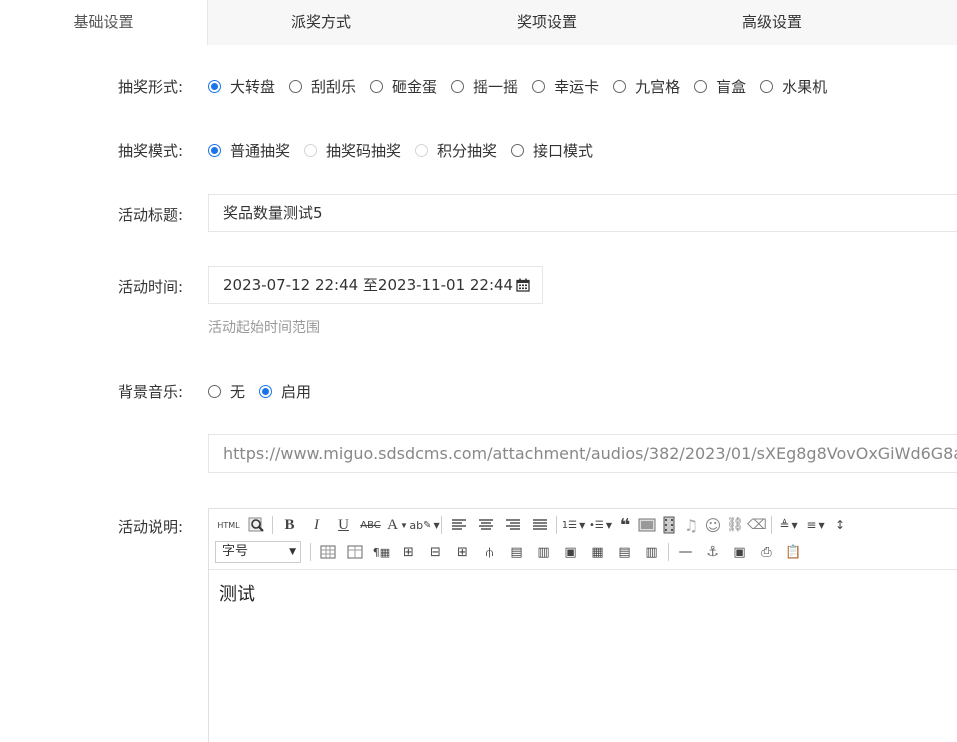 This screenshot has height=742, width=957. I want to click on background-music-option-none: 无, so click(226, 391).